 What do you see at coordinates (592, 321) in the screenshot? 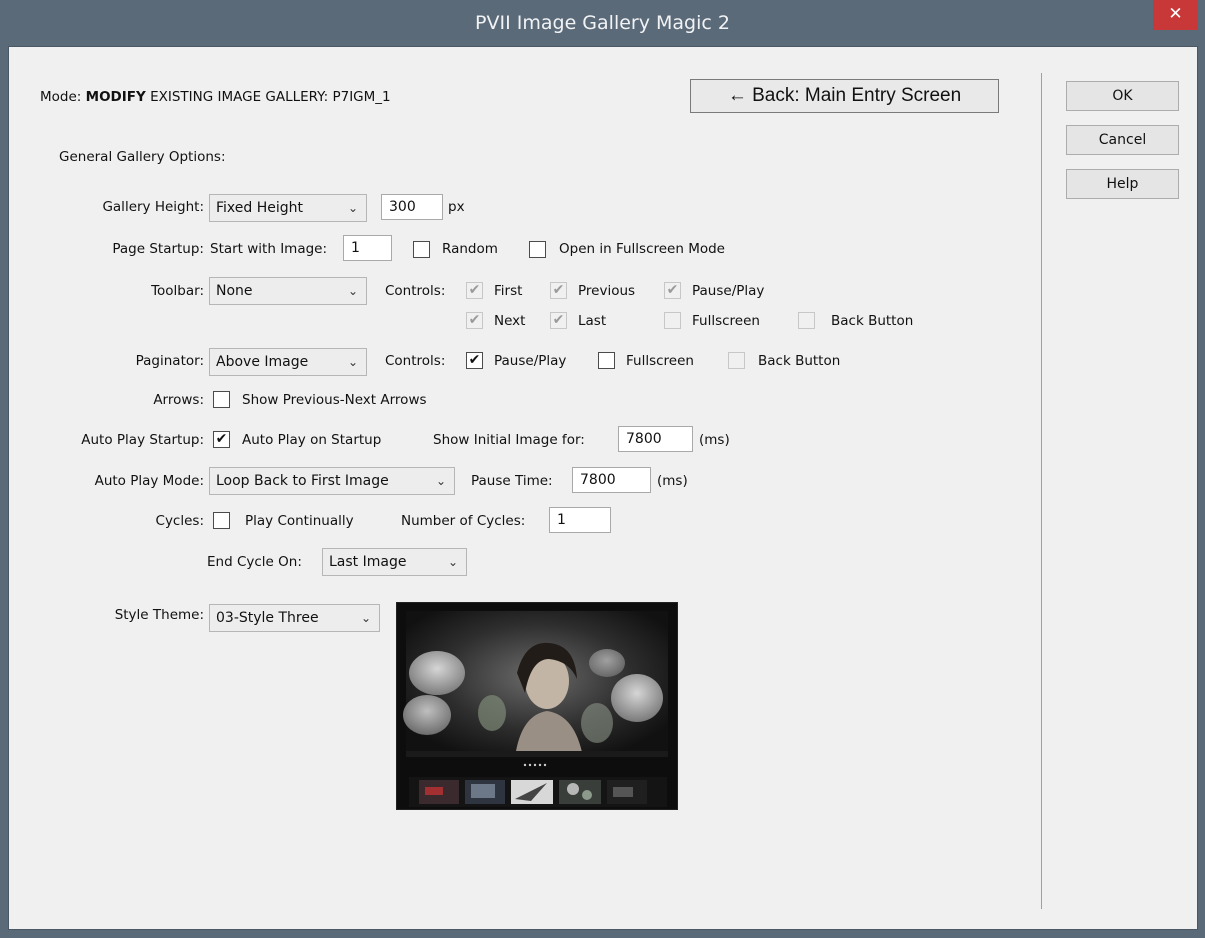
I see `toolbar-last-label: Last` at bounding box center [592, 321].